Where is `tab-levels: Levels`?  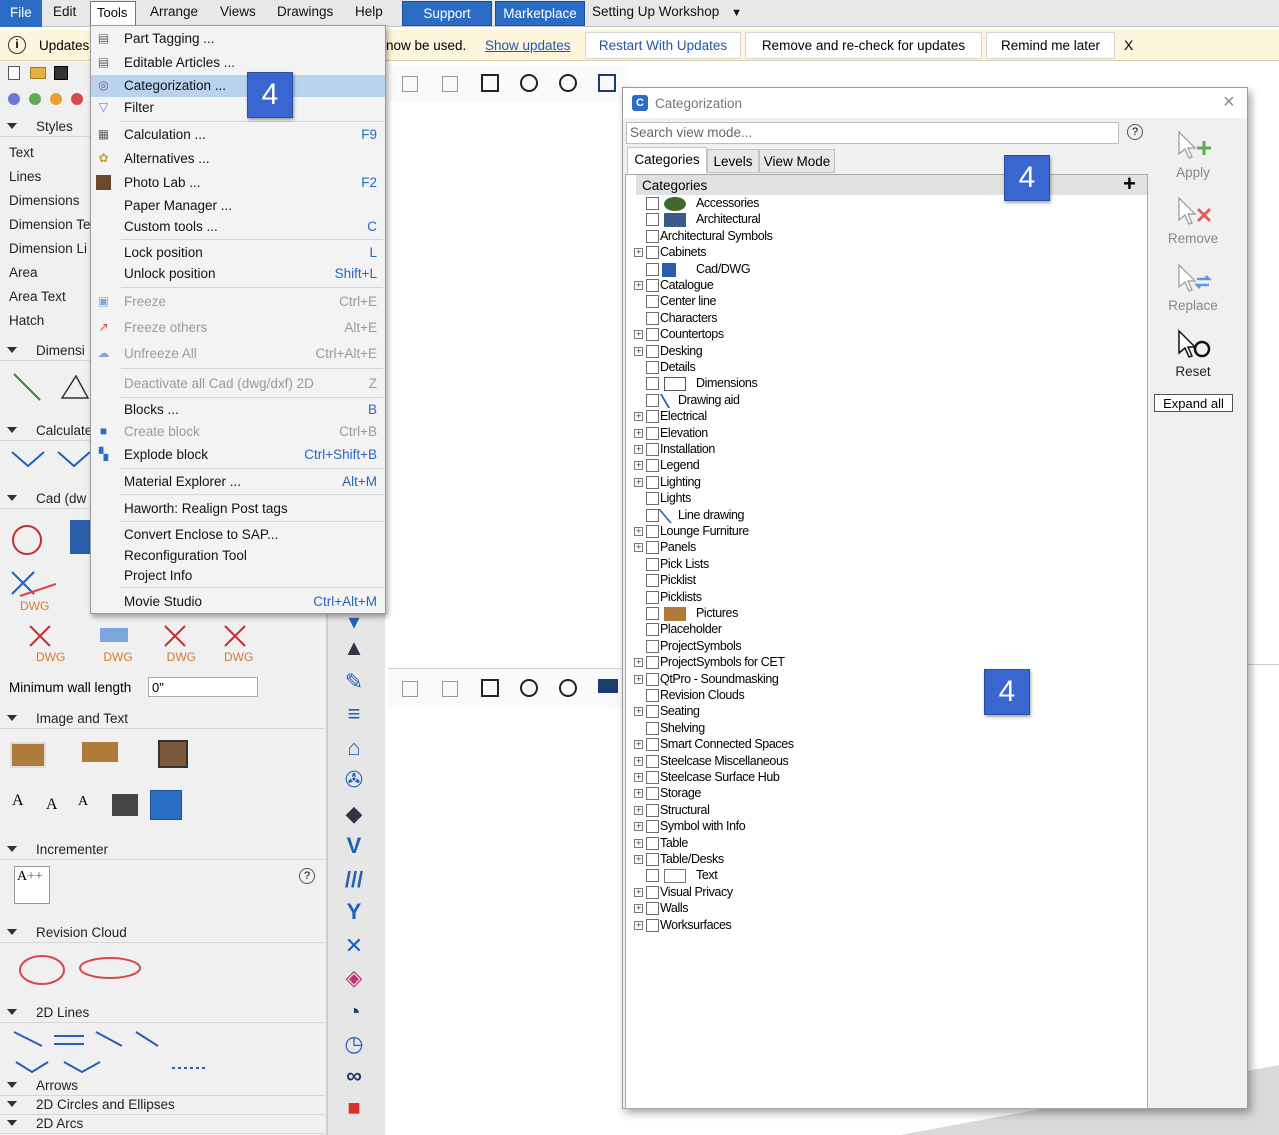 tab-levels: Levels is located at coordinates (733, 161).